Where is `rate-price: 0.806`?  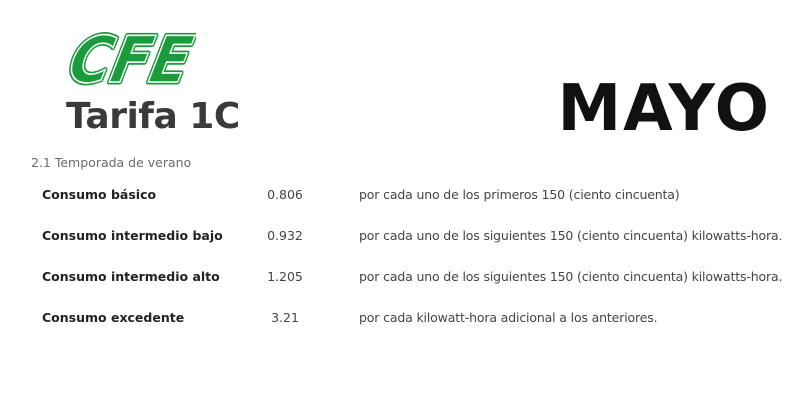
rate-price: 0.806 is located at coordinates (285, 194).